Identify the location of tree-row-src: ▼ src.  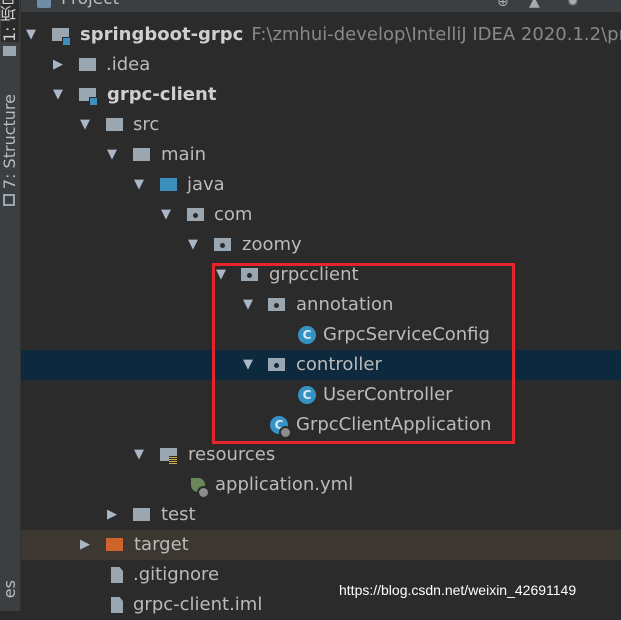
(321, 125).